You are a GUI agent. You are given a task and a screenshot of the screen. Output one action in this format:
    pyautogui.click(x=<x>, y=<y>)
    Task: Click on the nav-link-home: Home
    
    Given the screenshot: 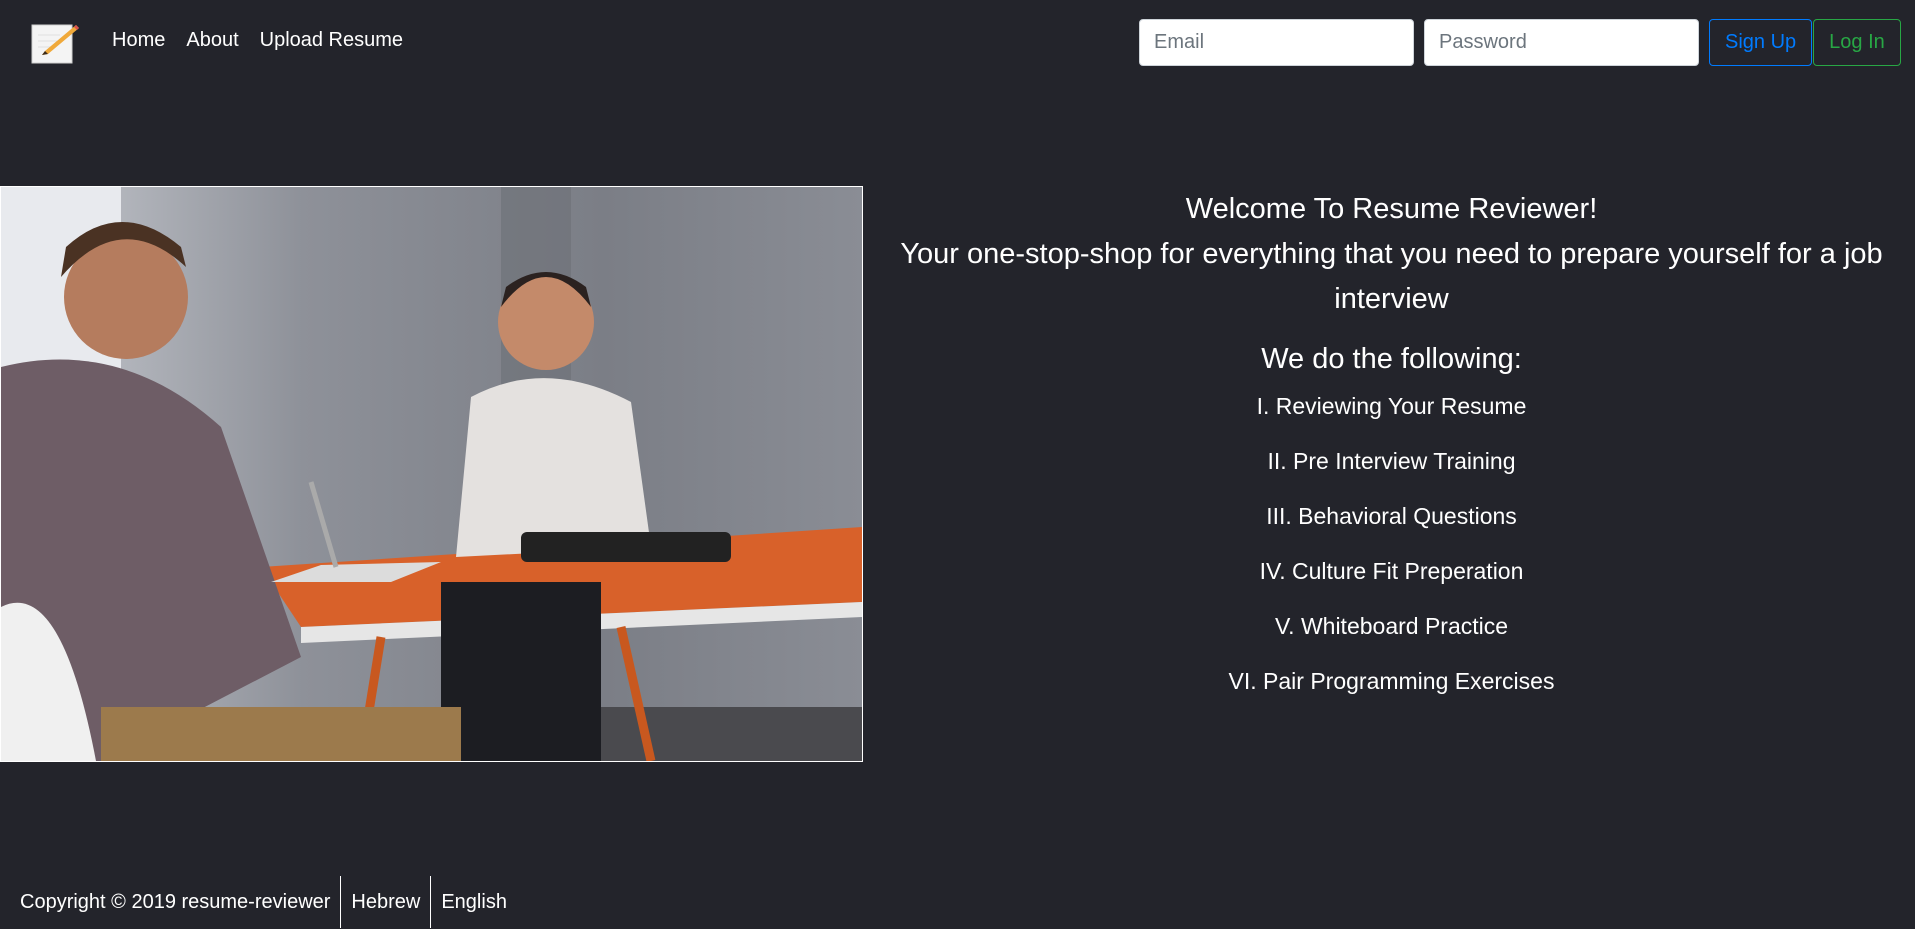 What is the action you would take?
    pyautogui.click(x=138, y=40)
    